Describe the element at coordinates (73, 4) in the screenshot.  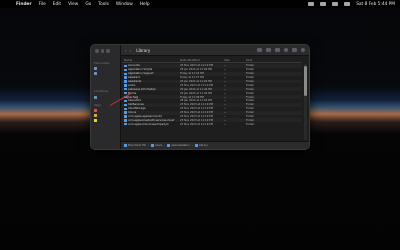
I see `menu-view: View` at that location.